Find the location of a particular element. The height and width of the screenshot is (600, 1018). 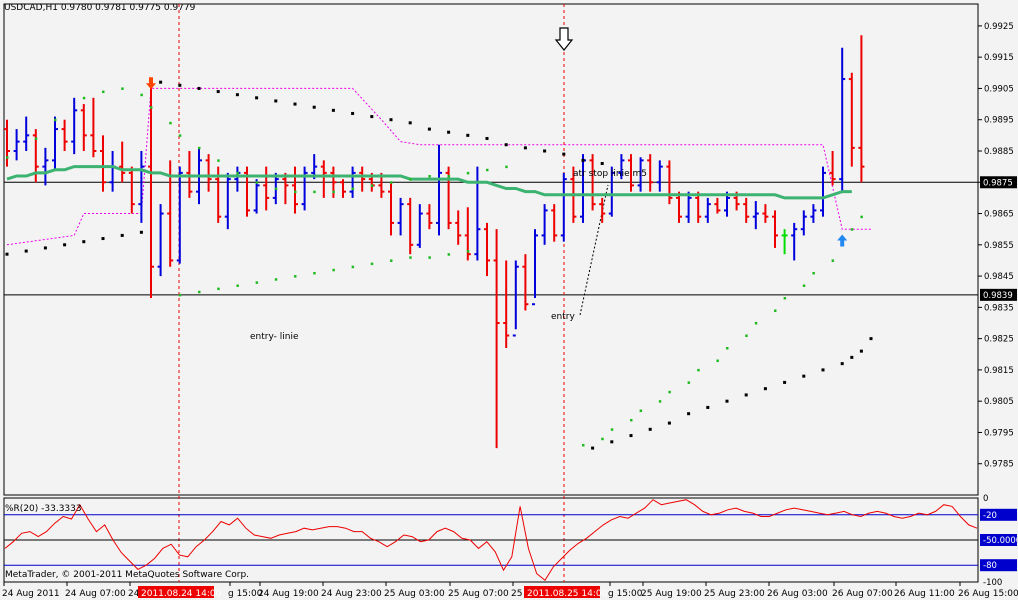

price-tick-label: 0.9825 is located at coordinates (999, 340).